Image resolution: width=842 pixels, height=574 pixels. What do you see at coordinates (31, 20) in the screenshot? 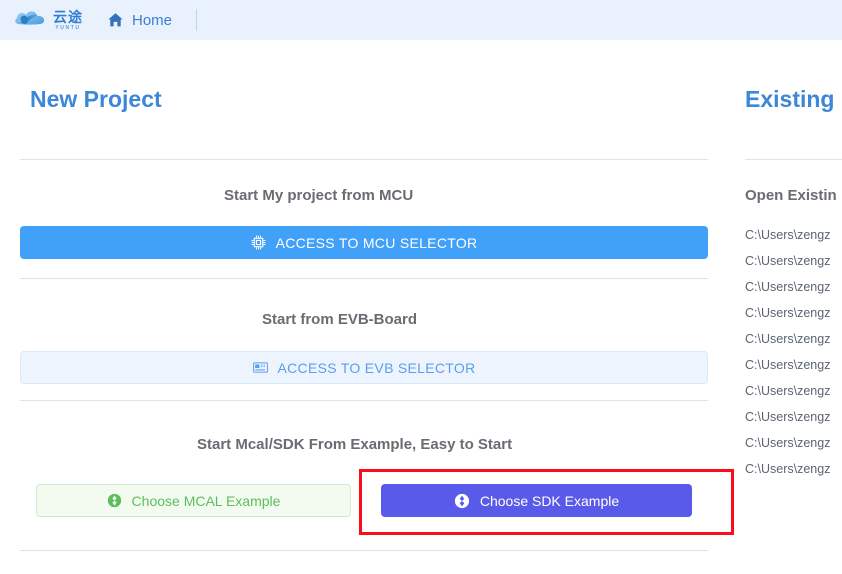
I see `cloud-logo-icon` at bounding box center [31, 20].